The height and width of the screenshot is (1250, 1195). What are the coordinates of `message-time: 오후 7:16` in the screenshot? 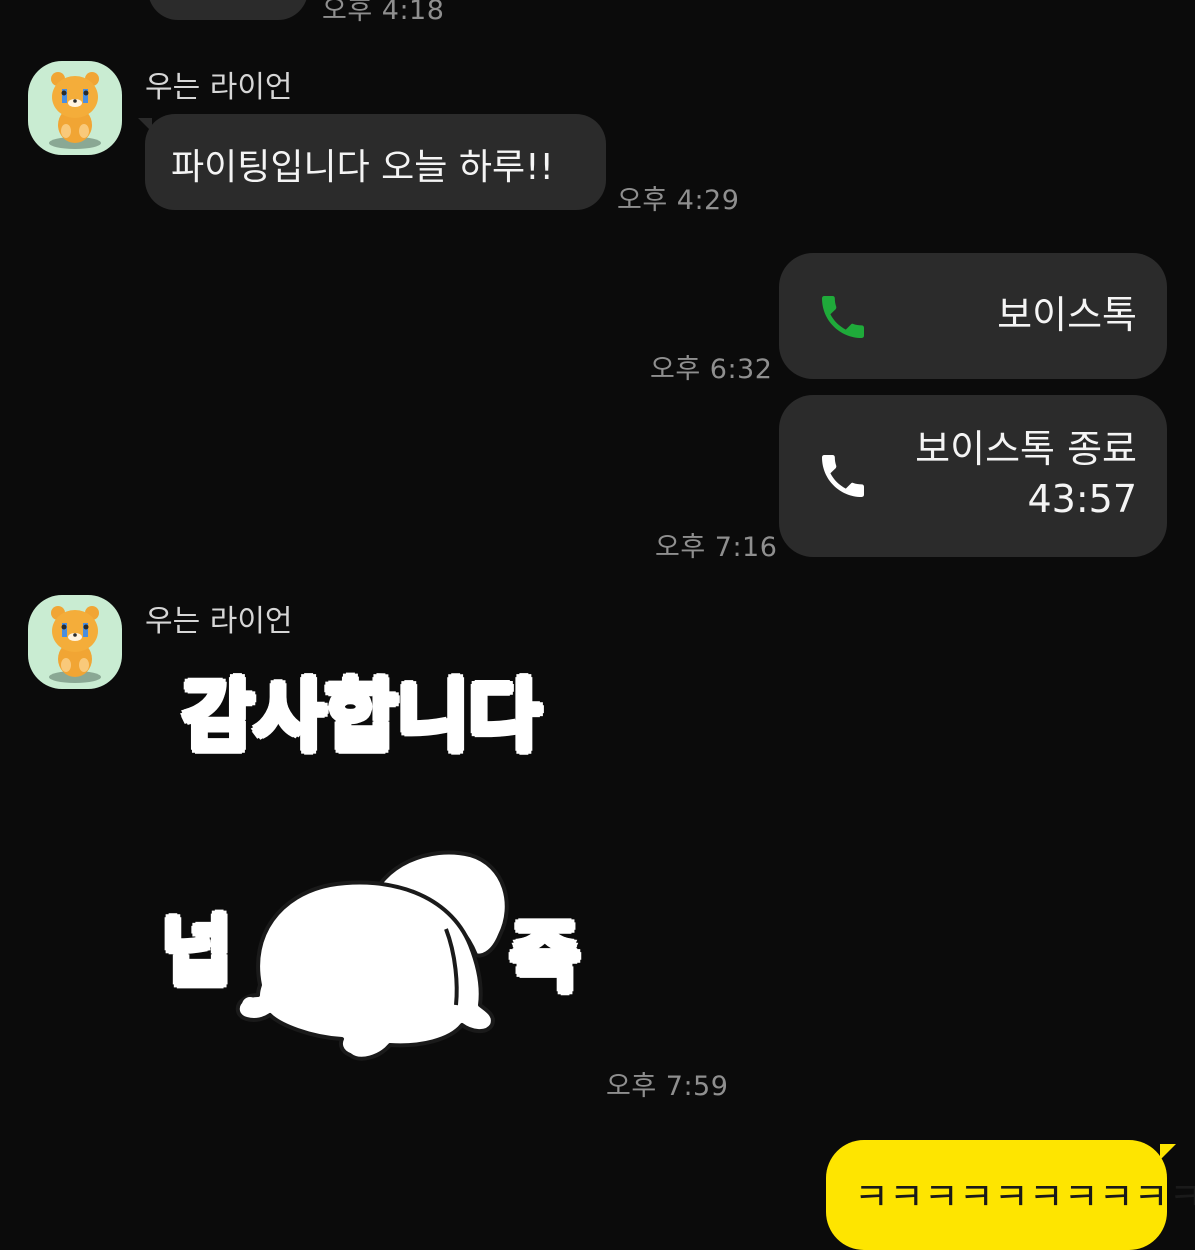 It's located at (716, 547).